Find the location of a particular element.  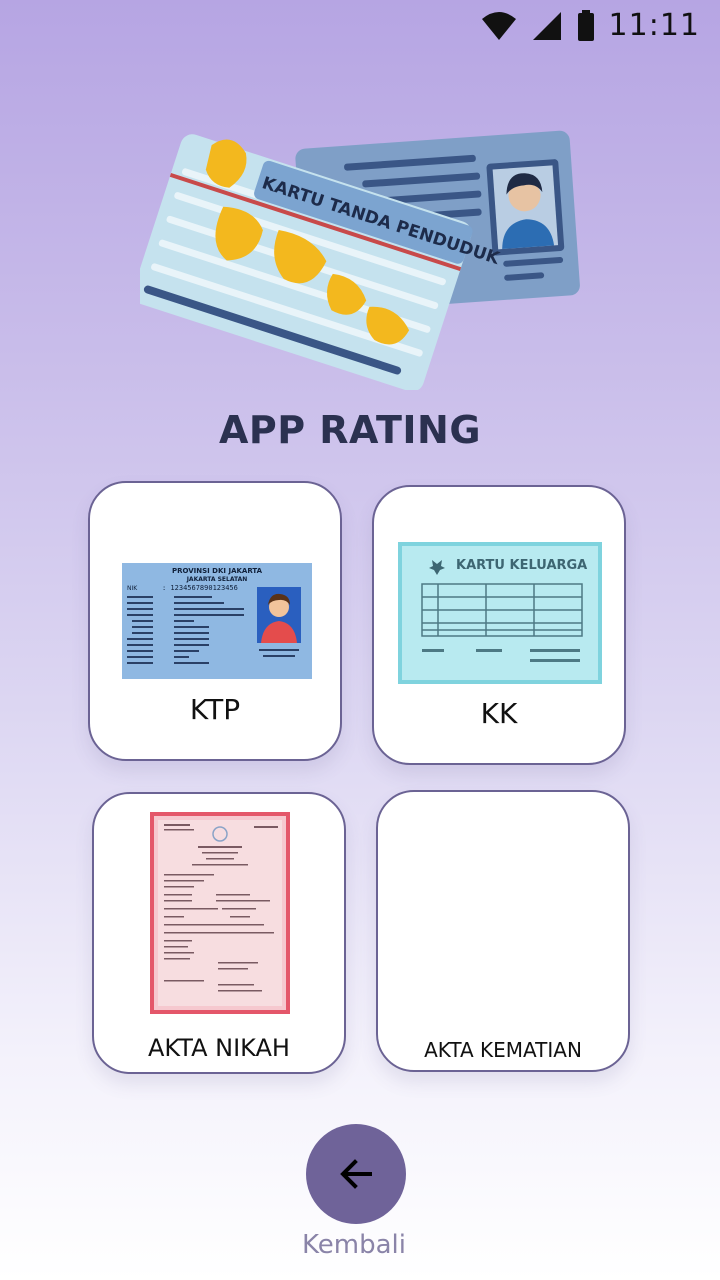

ktp-label: KTP is located at coordinates (215, 709).